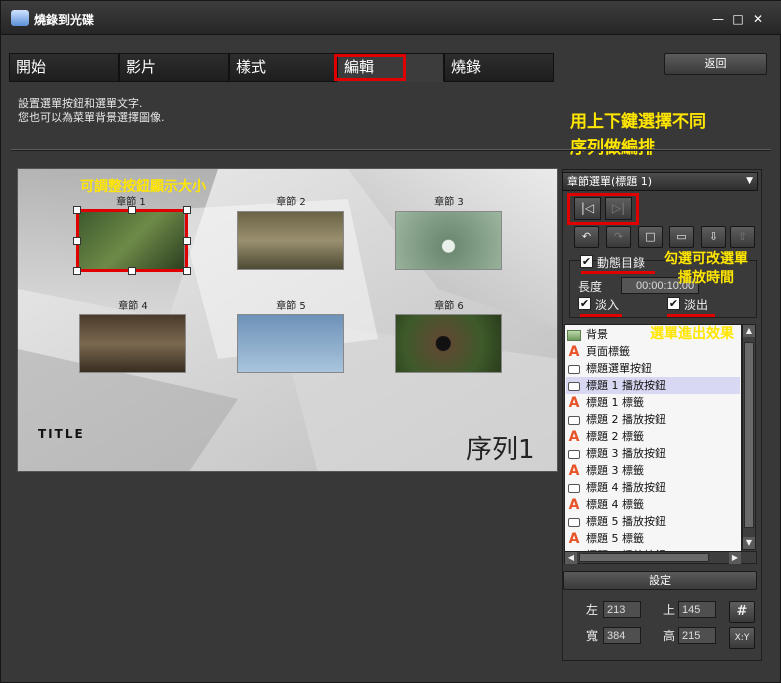 This screenshot has height=683, width=781. I want to click on undo-button: ↶, so click(586, 237).